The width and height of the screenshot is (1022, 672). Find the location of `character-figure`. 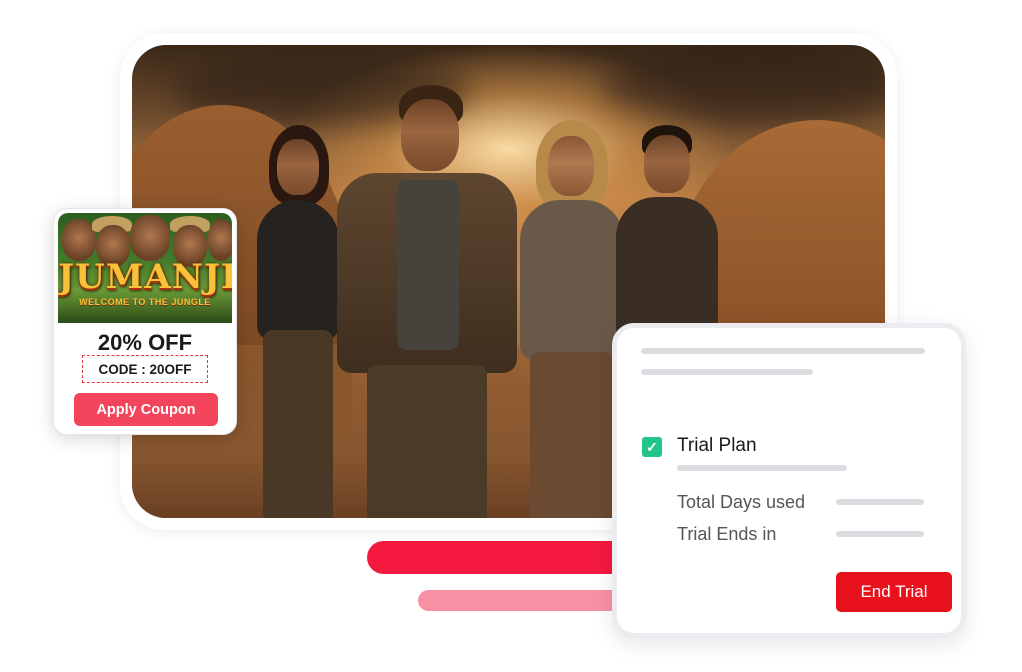

character-figure is located at coordinates (427, 301).